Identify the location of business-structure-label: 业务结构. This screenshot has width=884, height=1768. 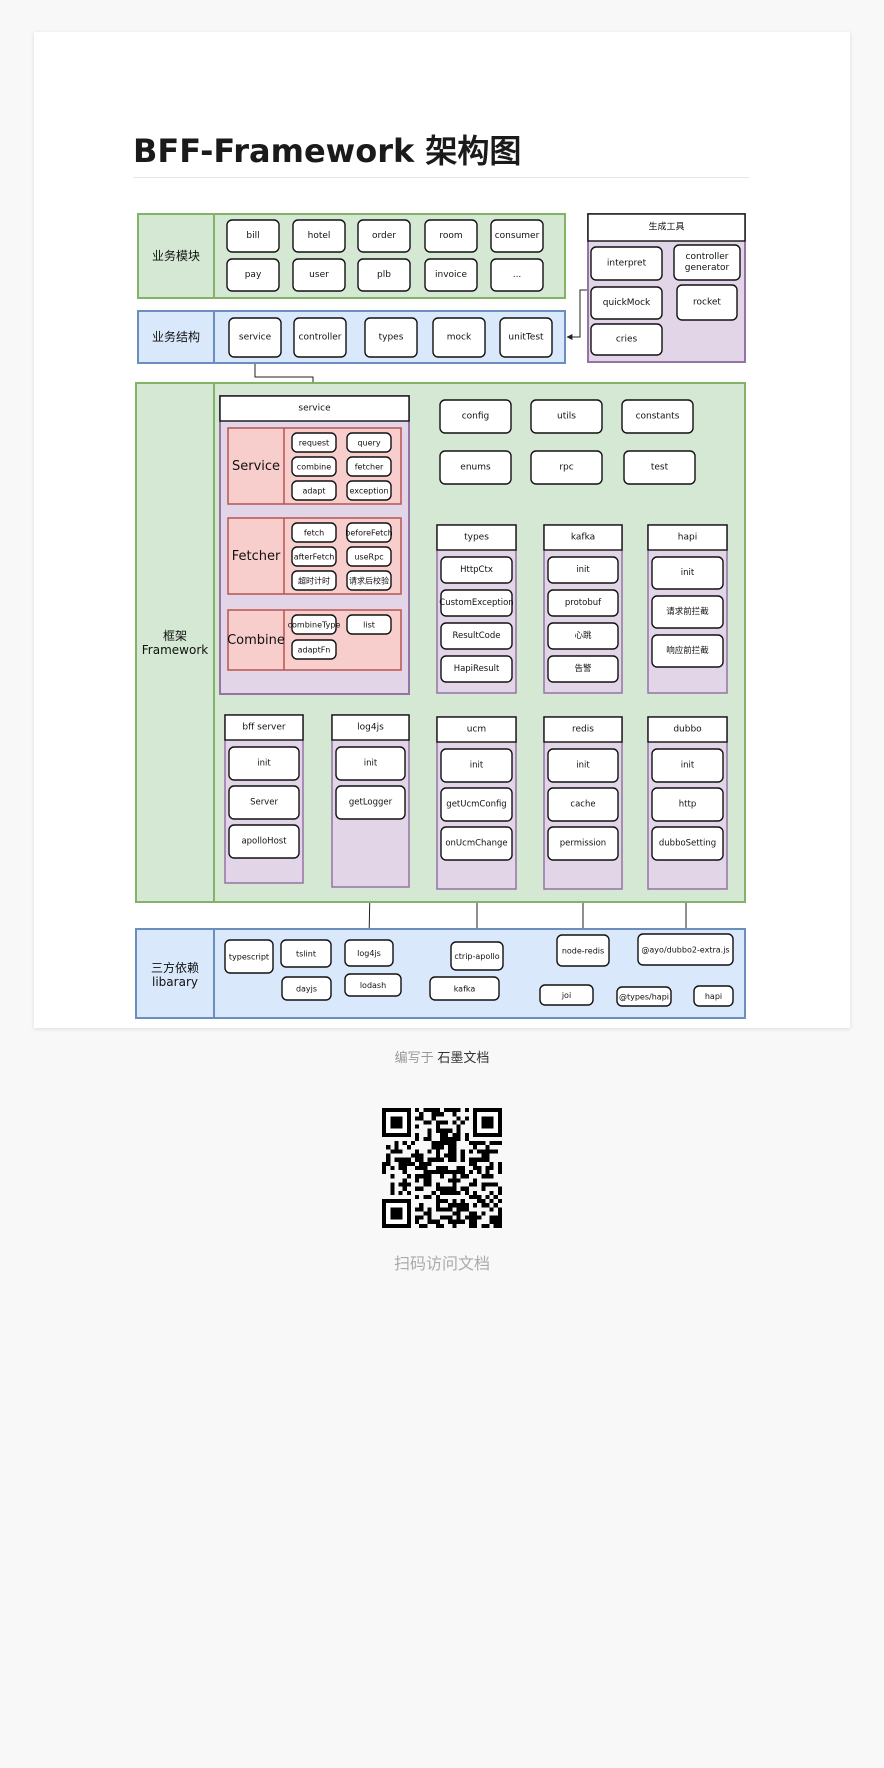
(176, 336).